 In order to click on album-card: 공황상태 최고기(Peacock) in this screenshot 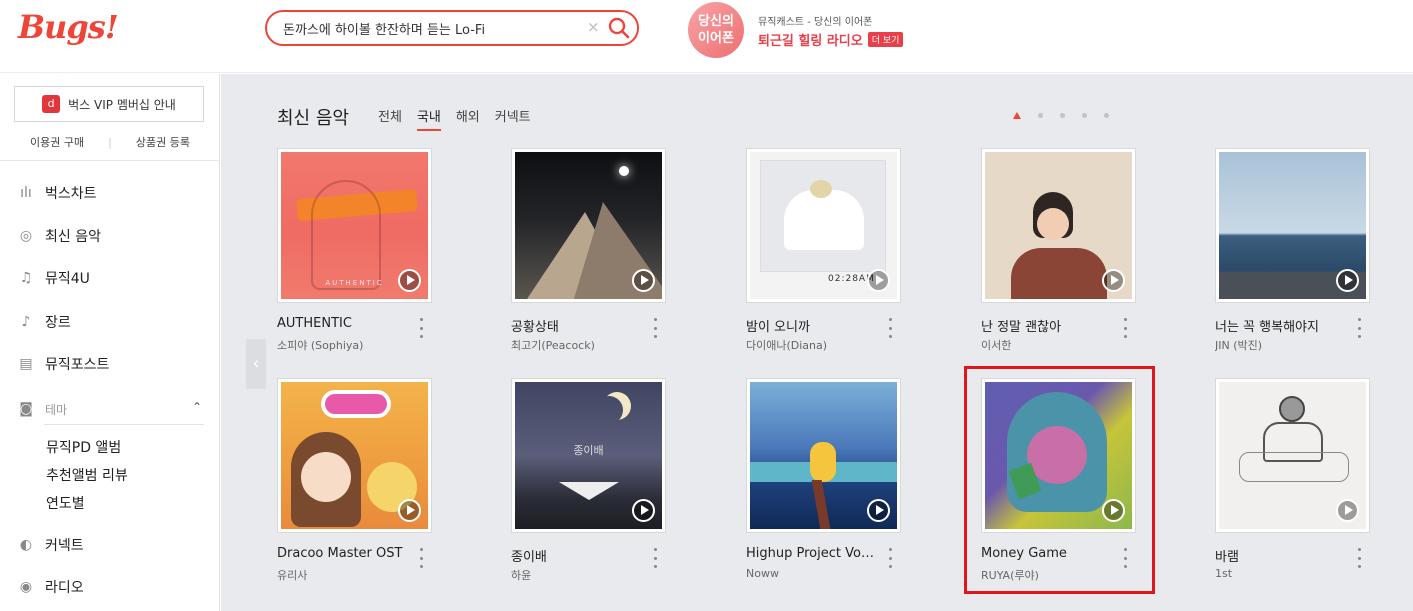, I will do `click(588, 253)`.